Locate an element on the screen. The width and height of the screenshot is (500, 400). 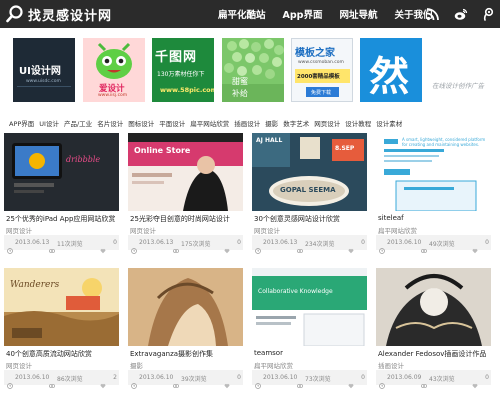
site-logo: 找灵感设计网 is located at coordinates (59, 14).